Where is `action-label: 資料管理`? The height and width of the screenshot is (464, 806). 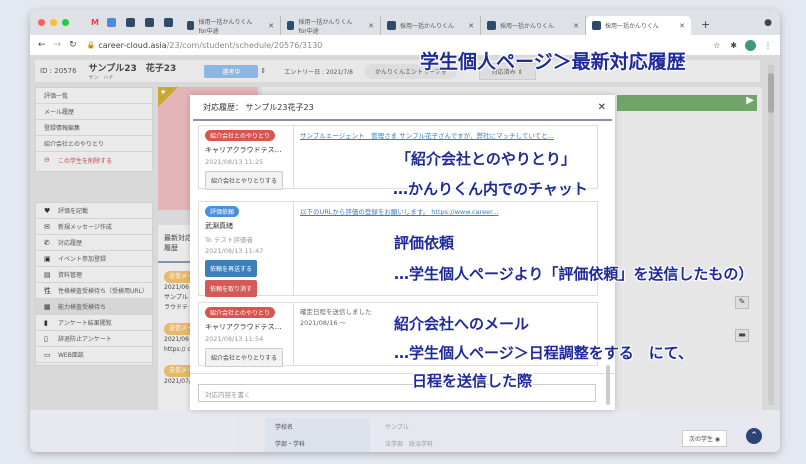
action-label: 資料管理 is located at coordinates (70, 275).